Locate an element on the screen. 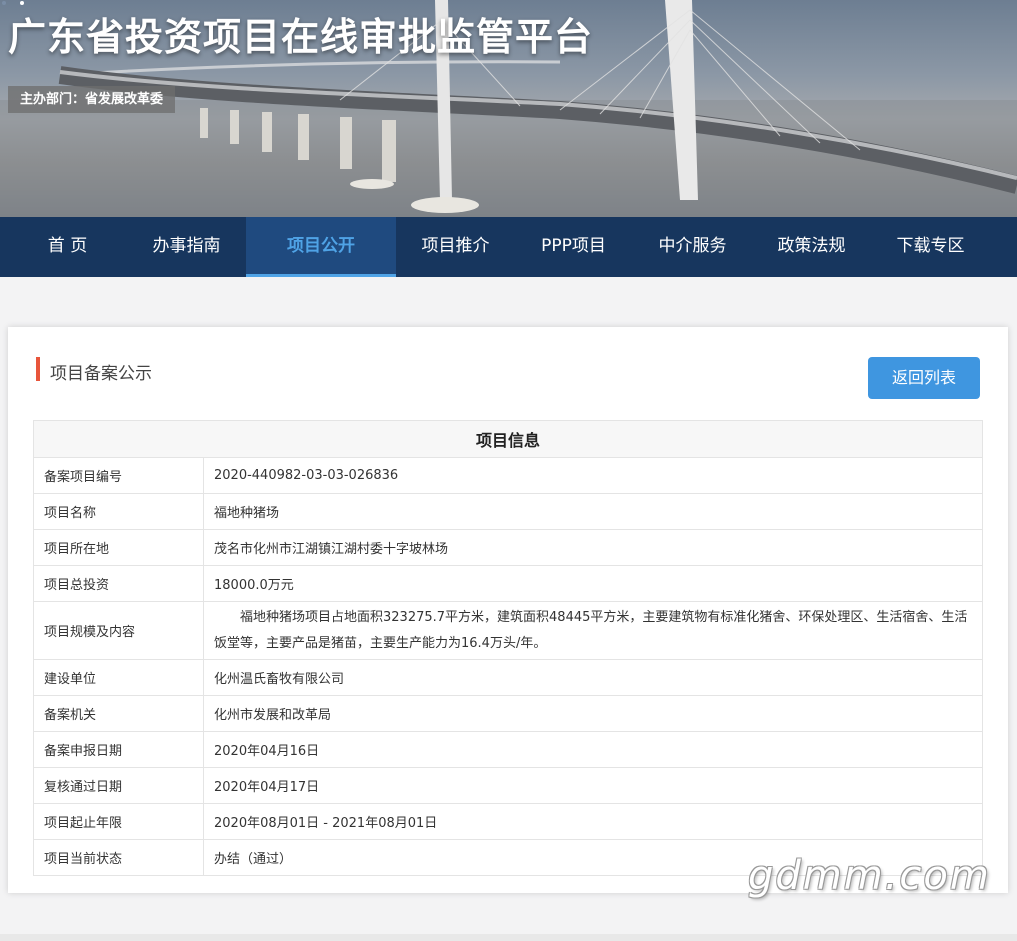  table-row: 备案申报日期 2020年04月16日 is located at coordinates (508, 749).